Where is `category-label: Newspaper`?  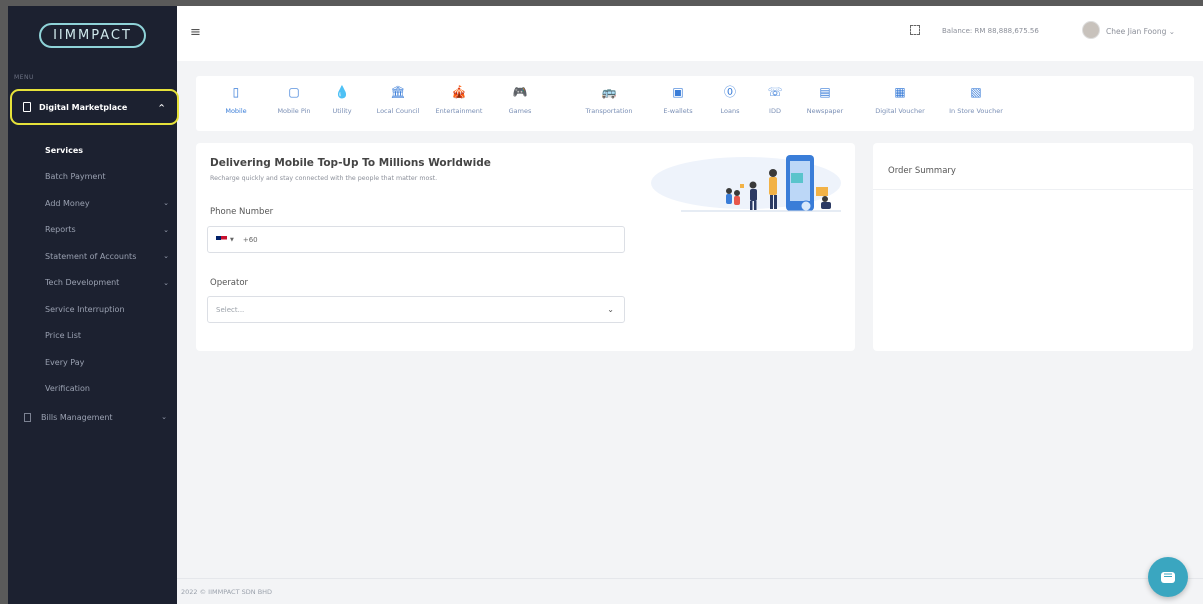
category-label: Newspaper is located at coordinates (825, 111).